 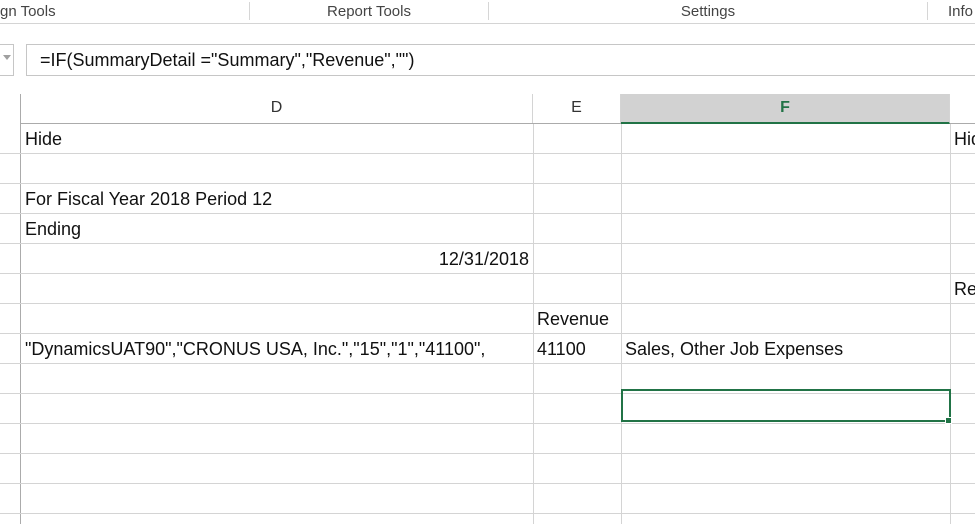 I want to click on row-header-column, so click(x=10, y=309).